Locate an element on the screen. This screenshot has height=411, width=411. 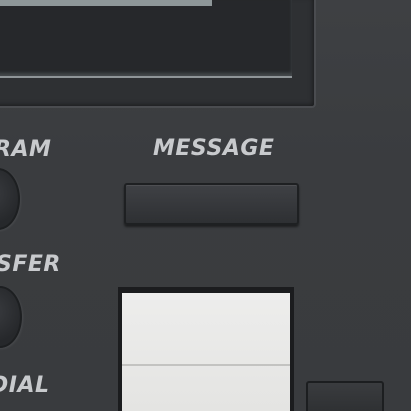
label-card is located at coordinates (206, 352).